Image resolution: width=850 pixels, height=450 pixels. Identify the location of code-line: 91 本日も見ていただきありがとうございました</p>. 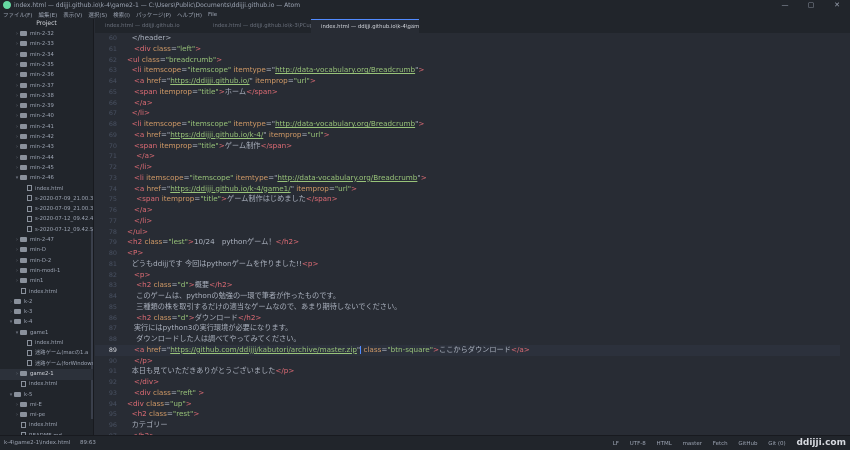
(467, 371).